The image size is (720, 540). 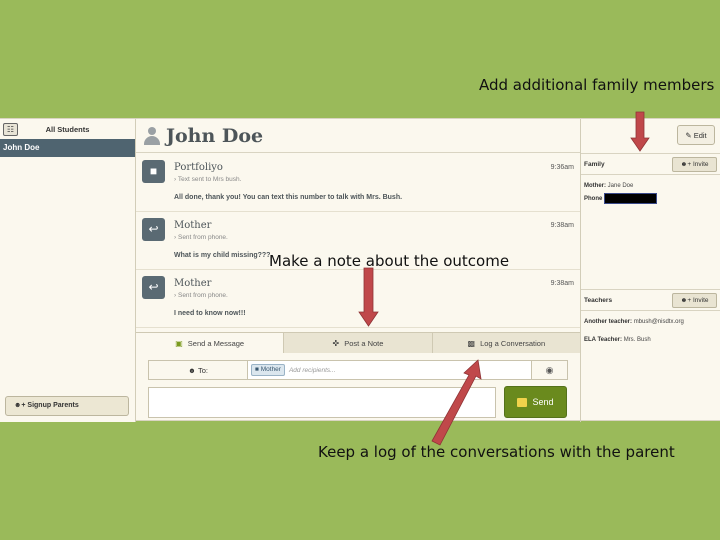 What do you see at coordinates (193, 370) in the screenshot?
I see `user-icon: ☻` at bounding box center [193, 370].